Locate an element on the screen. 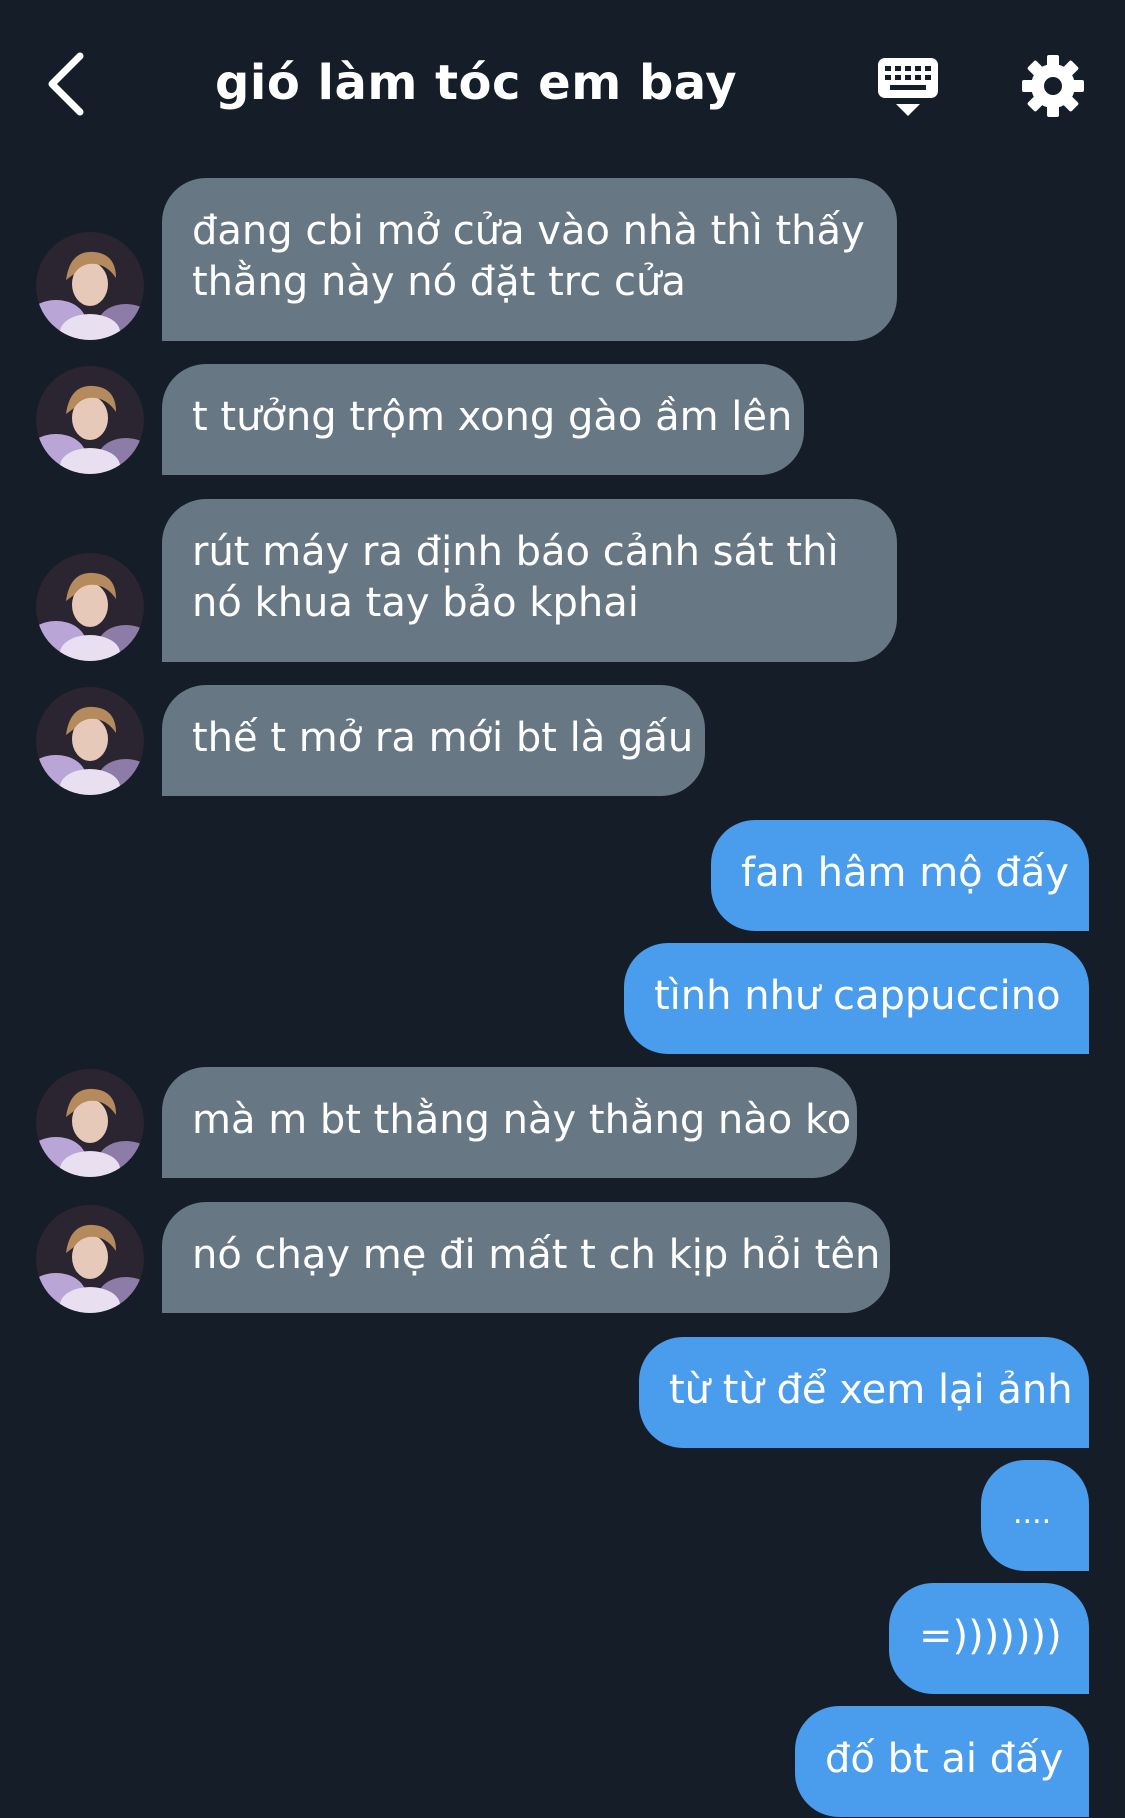  message-text: tình như cappuccino is located at coordinates (857, 996).